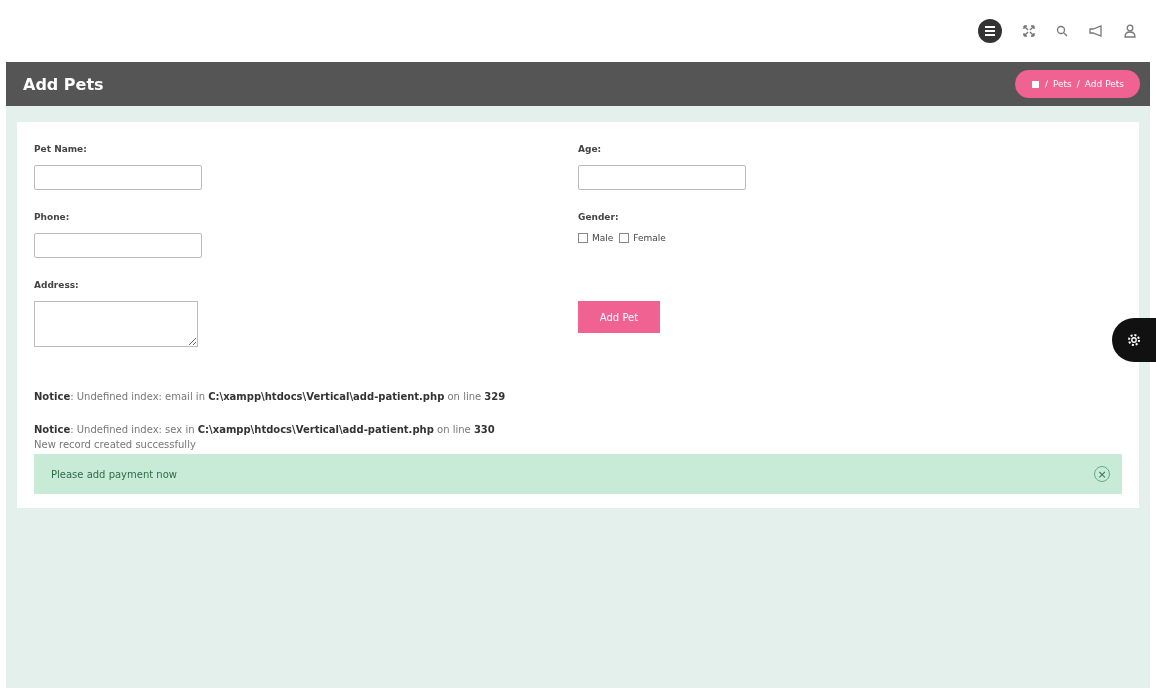 The height and width of the screenshot is (690, 1156). I want to click on textarea-field, so click(116, 324).